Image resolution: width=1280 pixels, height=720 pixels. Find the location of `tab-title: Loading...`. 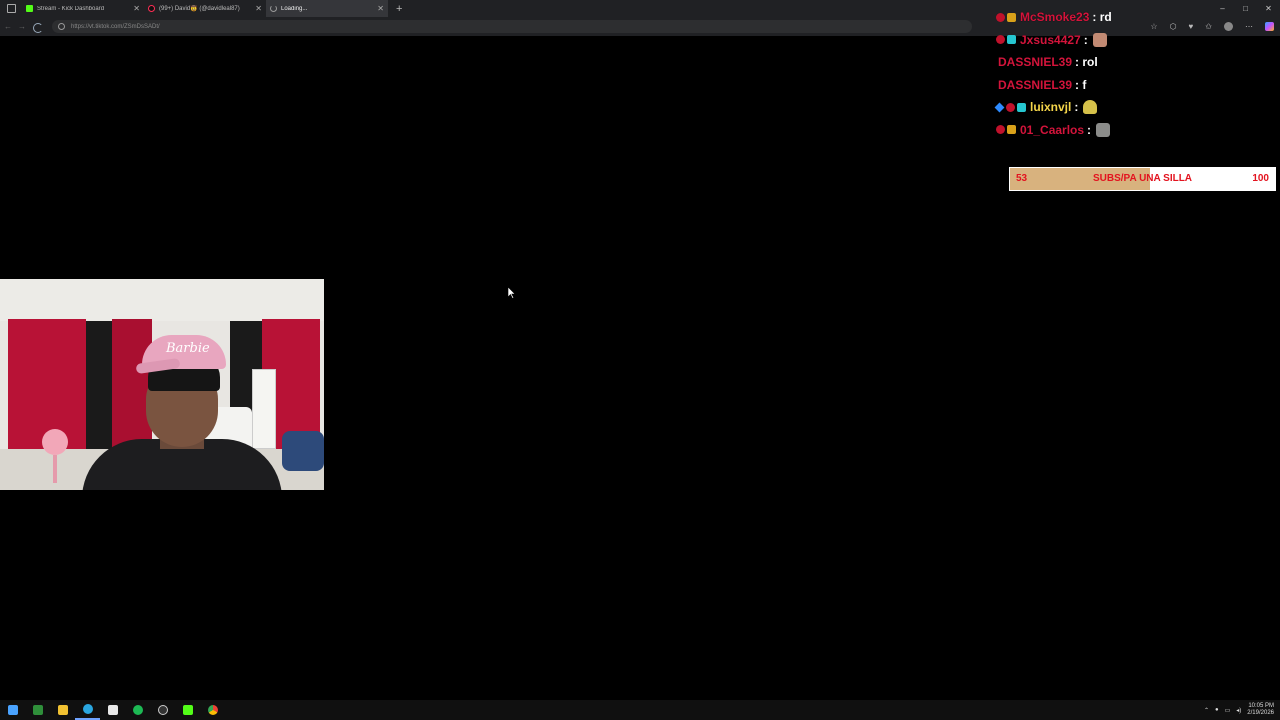

tab-title: Loading... is located at coordinates (294, 8).